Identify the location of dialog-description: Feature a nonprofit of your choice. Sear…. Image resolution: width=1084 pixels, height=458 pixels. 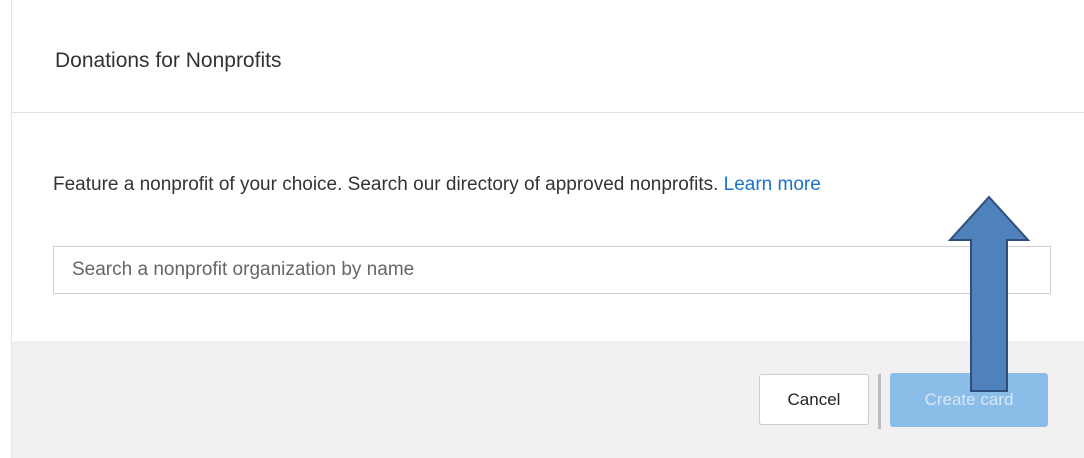
(558, 185).